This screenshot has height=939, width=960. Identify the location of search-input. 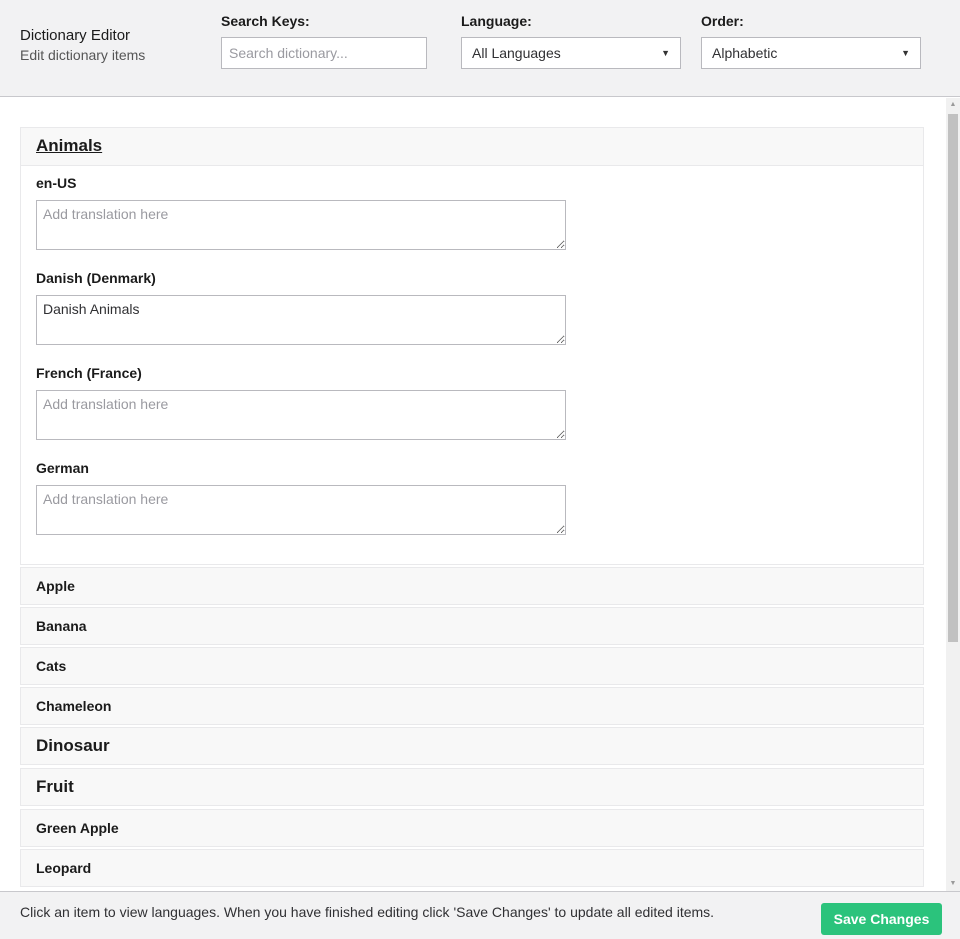
(324, 53).